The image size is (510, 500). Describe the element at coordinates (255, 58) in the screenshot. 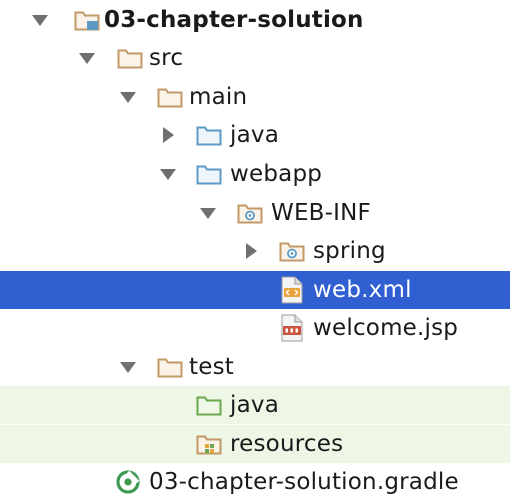

I see `tree-row-src: src` at that location.